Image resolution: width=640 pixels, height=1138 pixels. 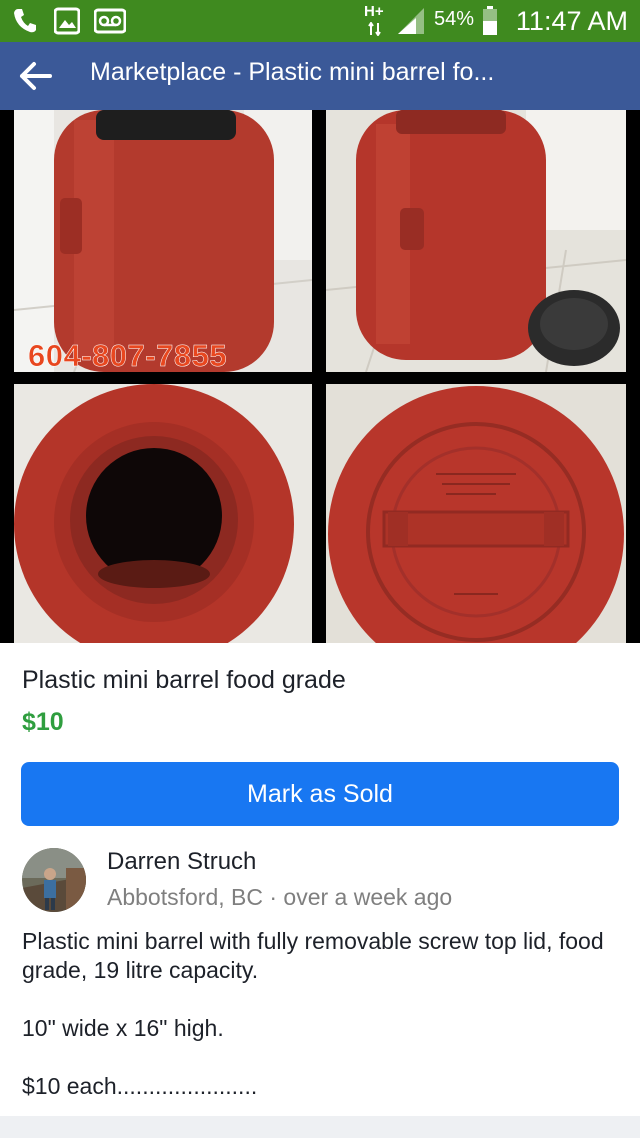 What do you see at coordinates (476, 241) in the screenshot?
I see `barrel-open-photo-tile` at bounding box center [476, 241].